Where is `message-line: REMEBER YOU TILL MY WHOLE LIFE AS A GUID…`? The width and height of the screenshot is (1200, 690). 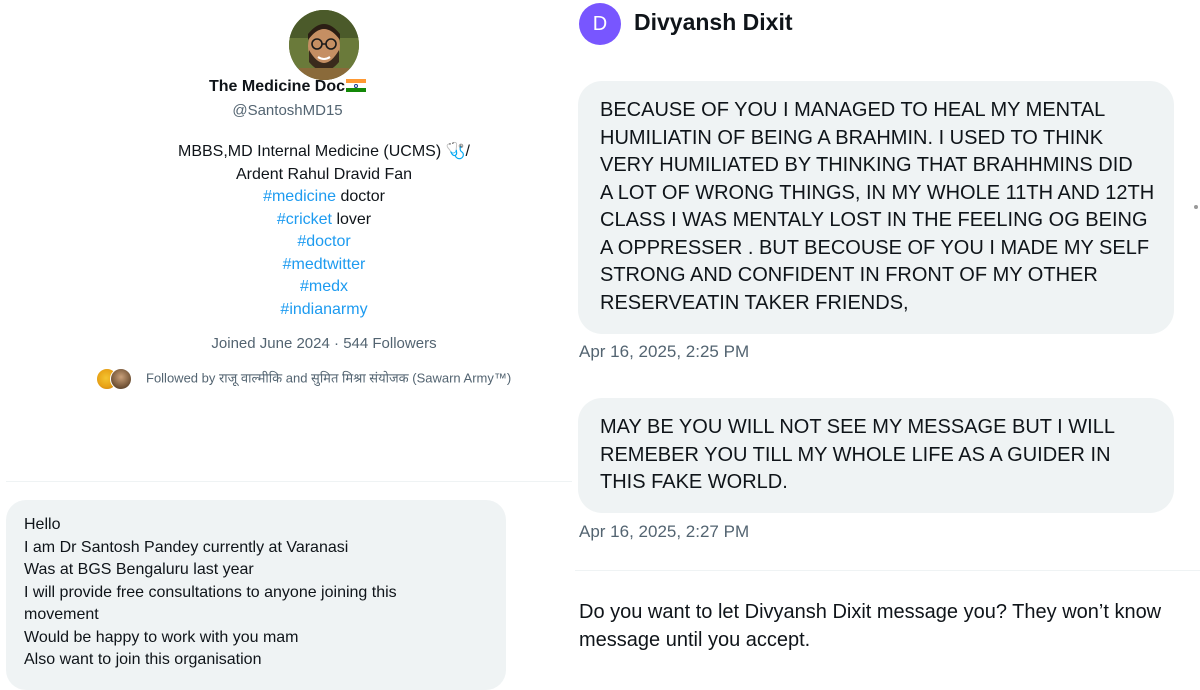 message-line: REMEBER YOU TILL MY WHOLE LIFE AS A GUID… is located at coordinates (855, 454).